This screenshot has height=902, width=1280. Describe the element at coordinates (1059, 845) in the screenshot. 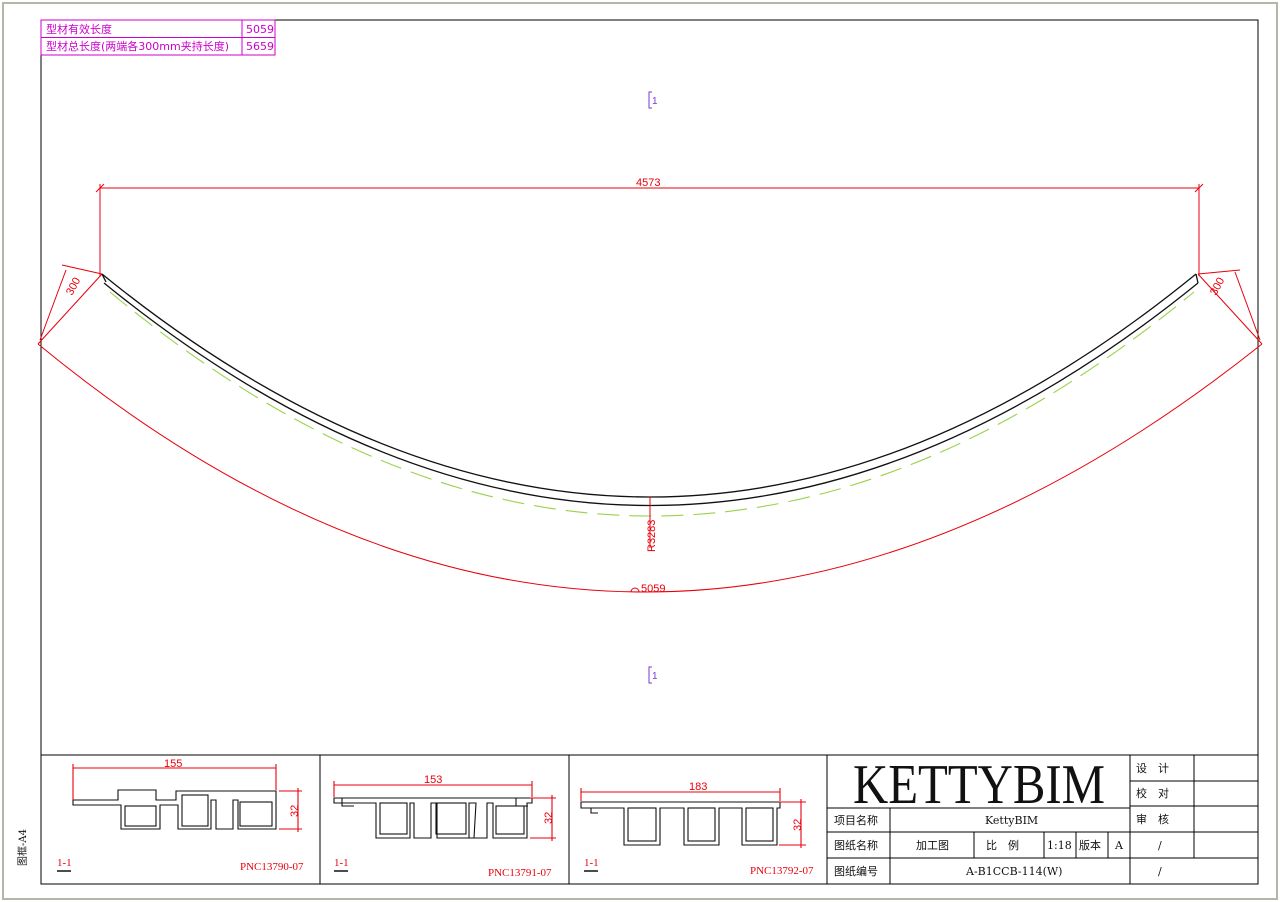

I see `scale-value: 1:18` at that location.